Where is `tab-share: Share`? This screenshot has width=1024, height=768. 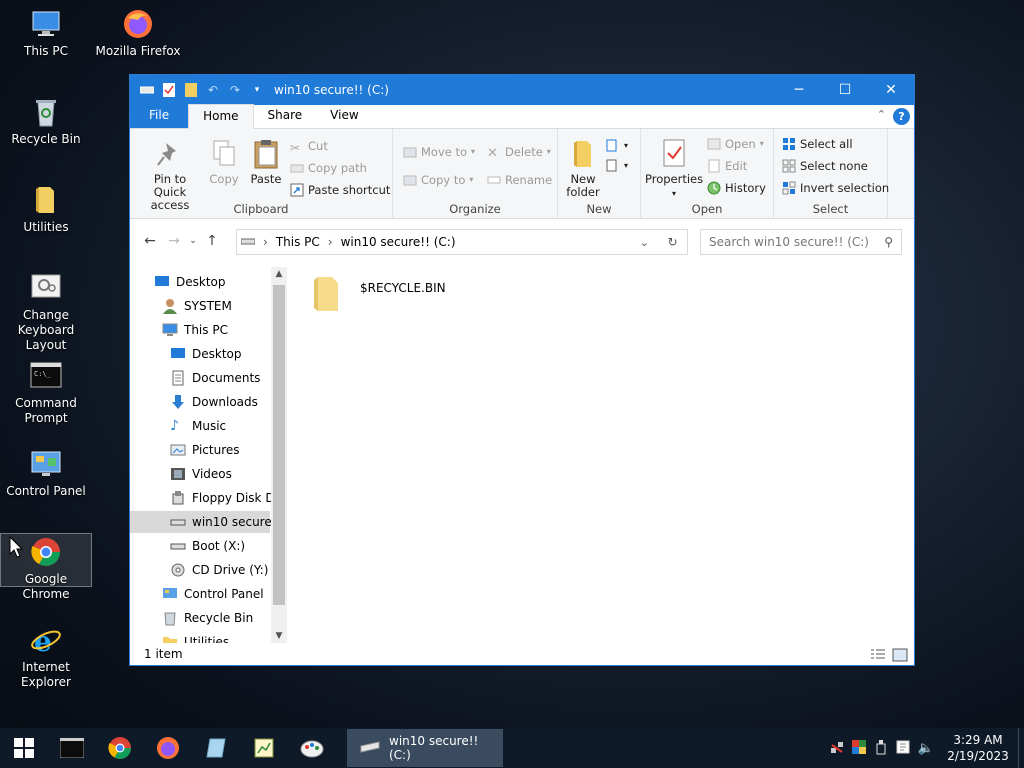 tab-share: Share is located at coordinates (285, 116).